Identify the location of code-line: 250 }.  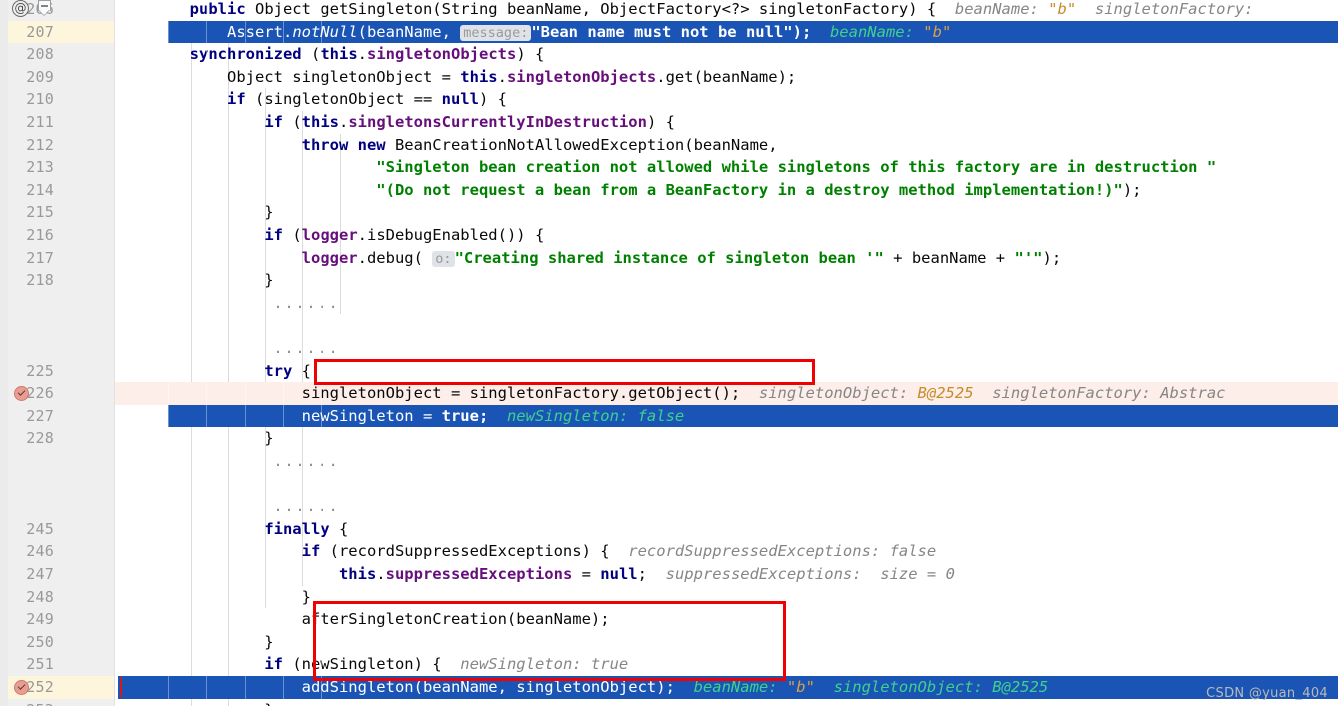
(669, 642).